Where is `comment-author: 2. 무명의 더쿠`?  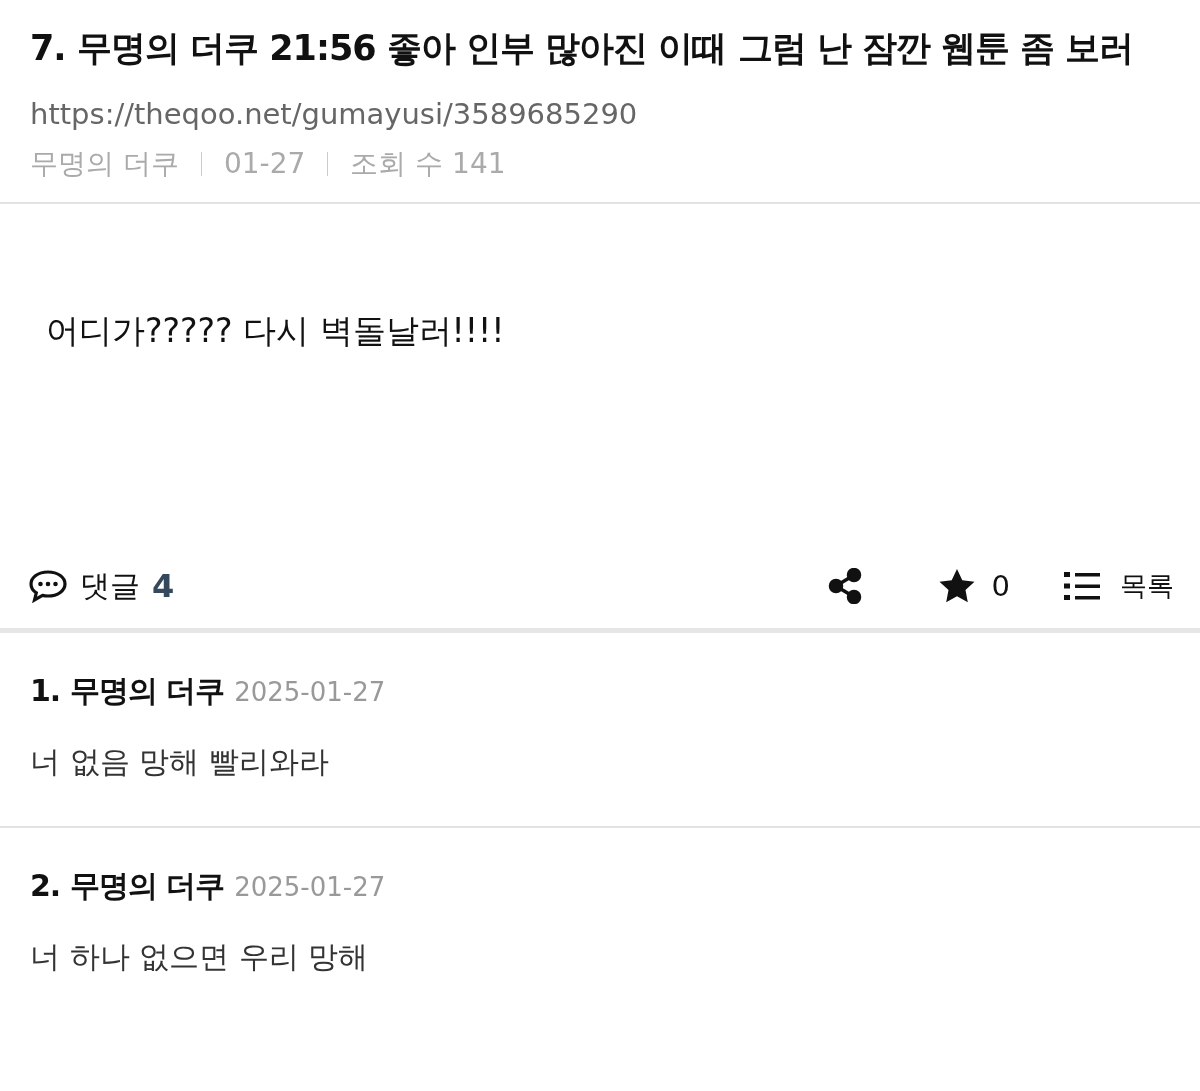
comment-author: 2. 무명의 더쿠 is located at coordinates (127, 886).